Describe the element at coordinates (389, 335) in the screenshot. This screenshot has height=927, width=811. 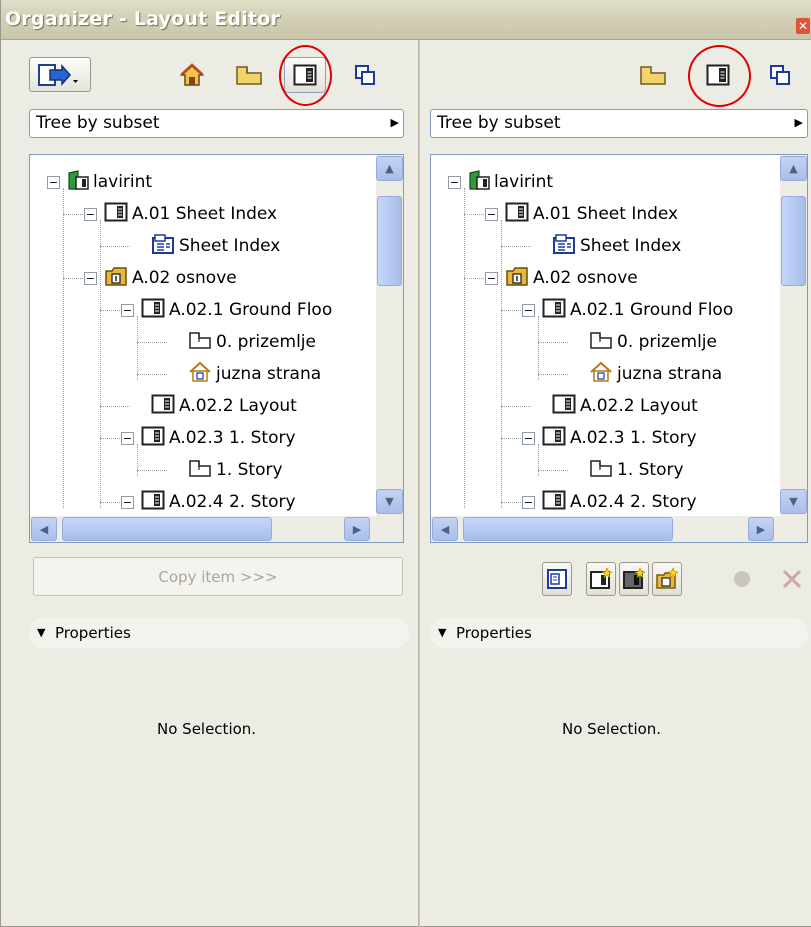
I see `left-vertical-scrollbar: ▲ ▼` at that location.